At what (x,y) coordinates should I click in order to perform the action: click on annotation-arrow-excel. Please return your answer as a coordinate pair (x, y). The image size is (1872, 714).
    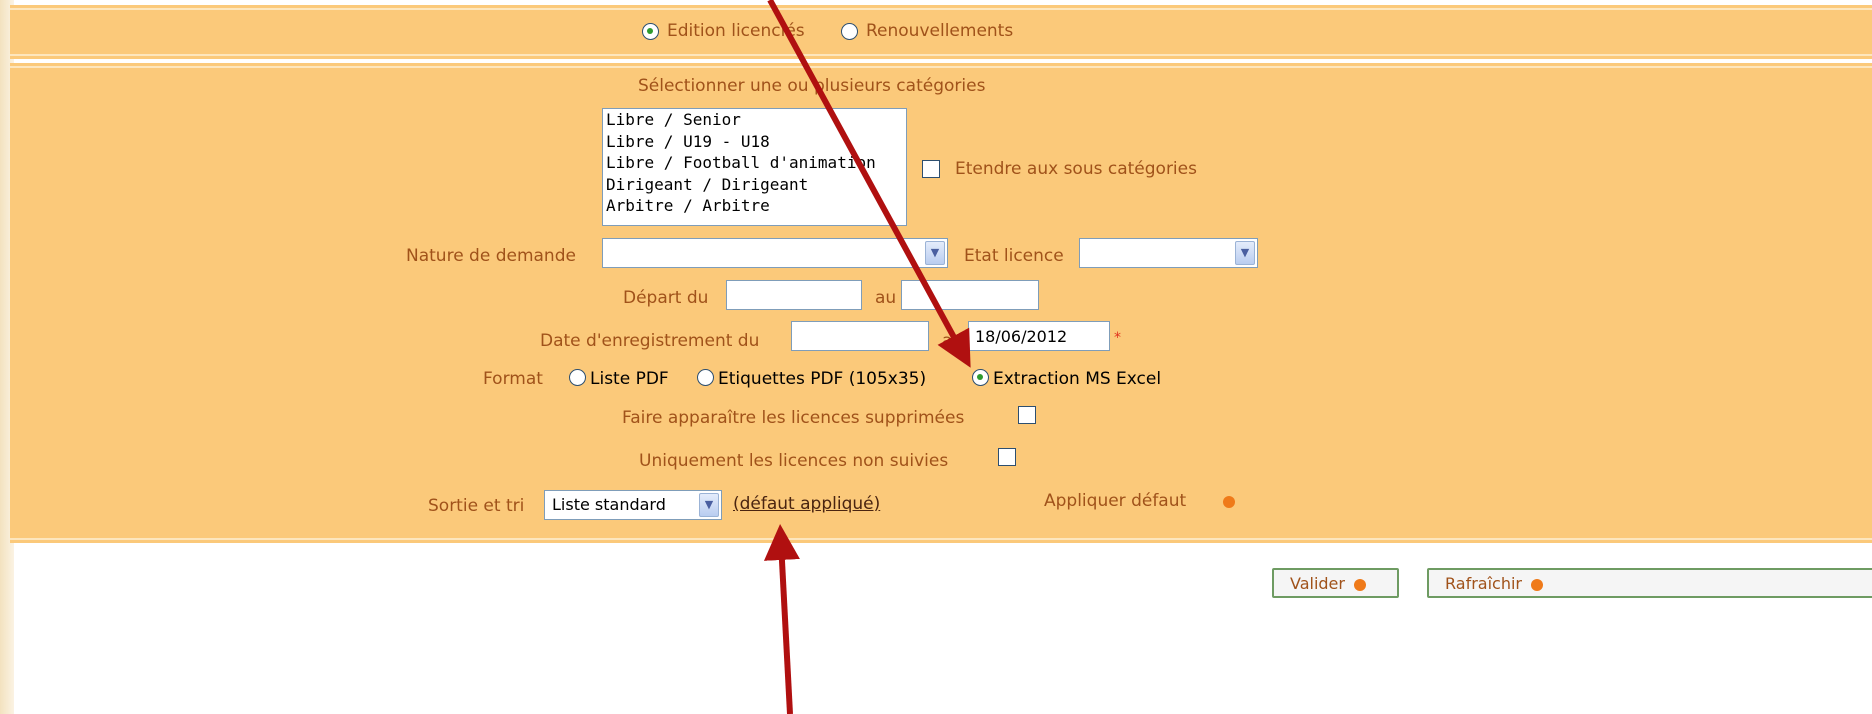
    Looking at the image, I should click on (869, 184).